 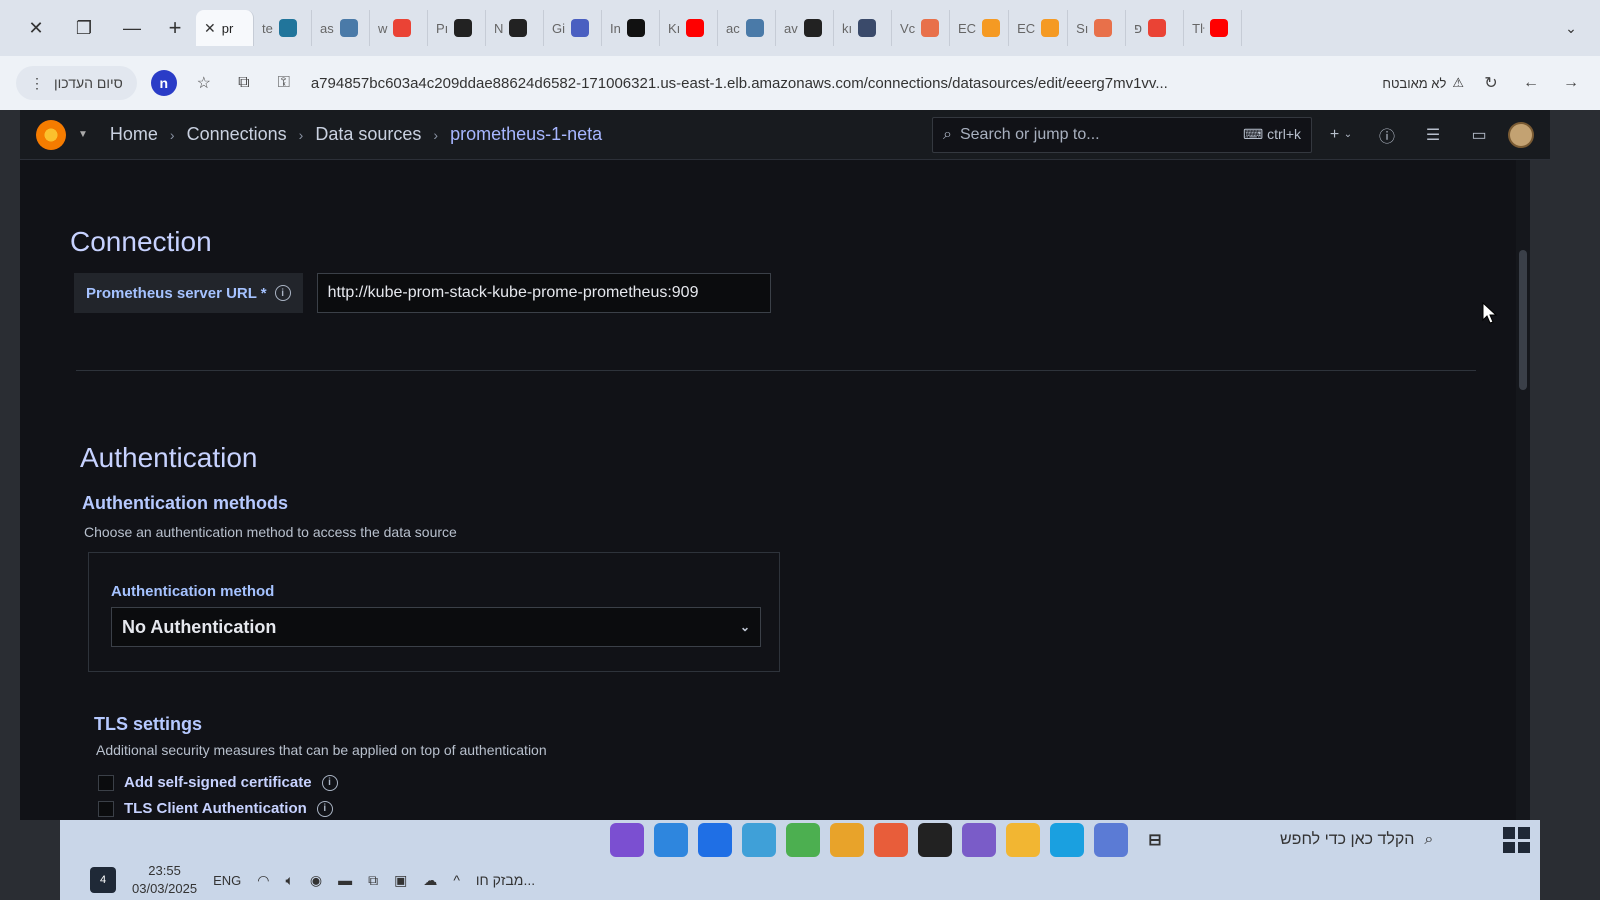 What do you see at coordinates (1571, 83) in the screenshot?
I see `forward-icon: →` at bounding box center [1571, 83].